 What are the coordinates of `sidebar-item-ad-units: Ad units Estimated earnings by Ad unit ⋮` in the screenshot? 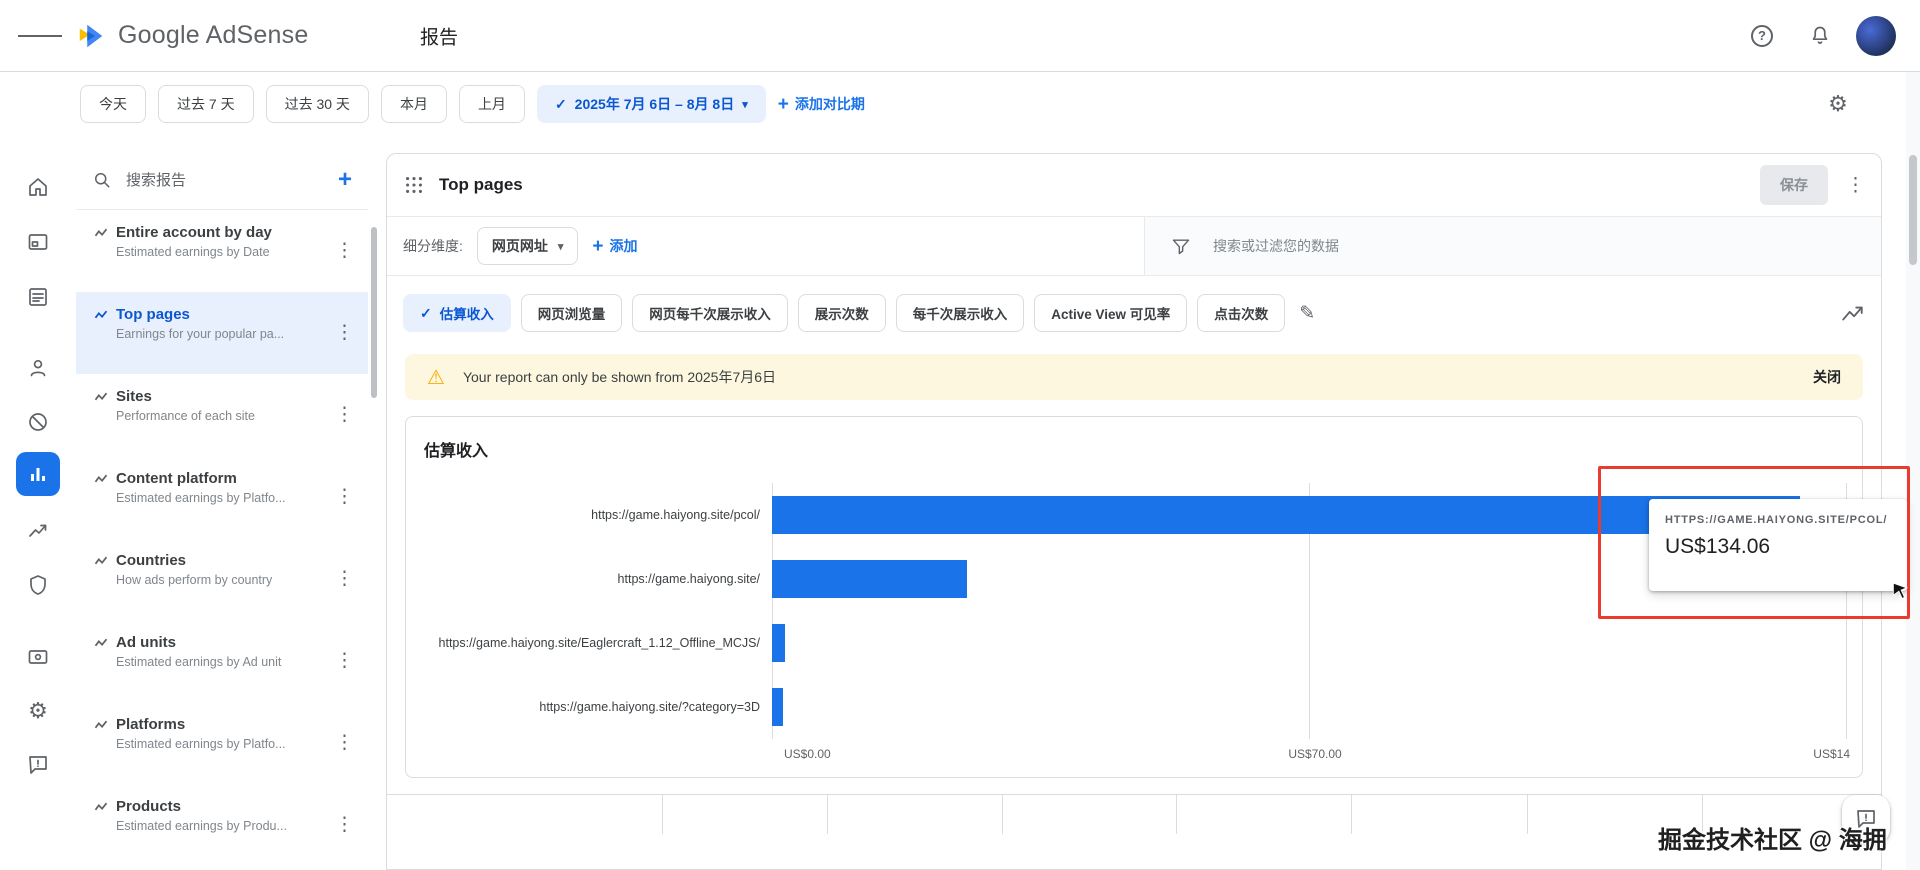 It's located at (222, 661).